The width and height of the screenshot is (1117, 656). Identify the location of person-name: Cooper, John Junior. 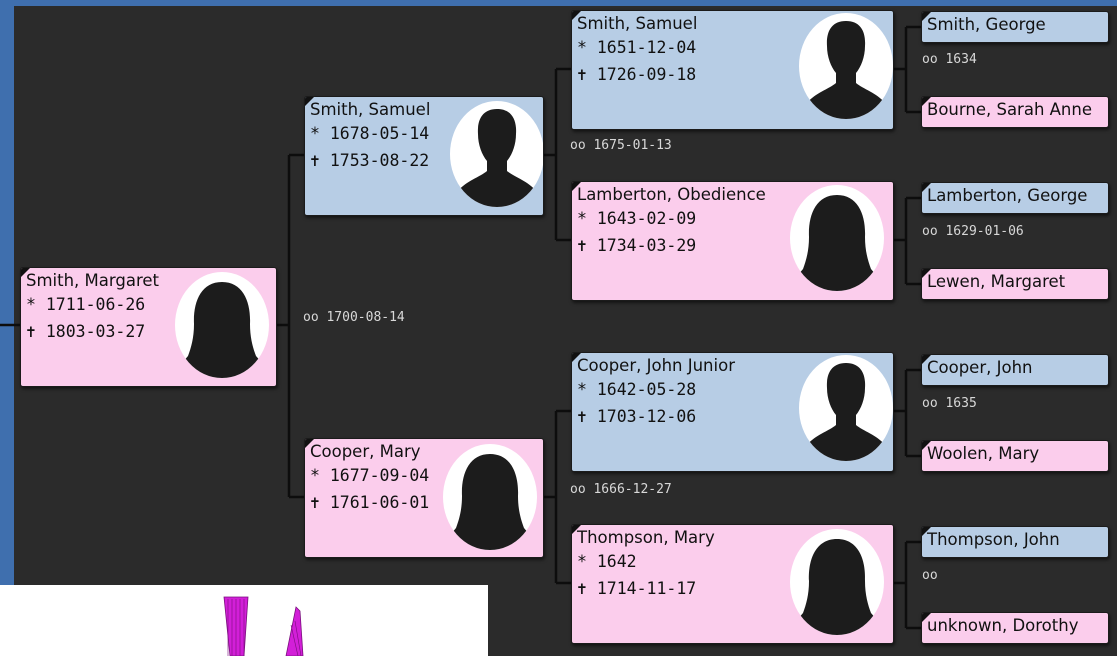
(656, 365).